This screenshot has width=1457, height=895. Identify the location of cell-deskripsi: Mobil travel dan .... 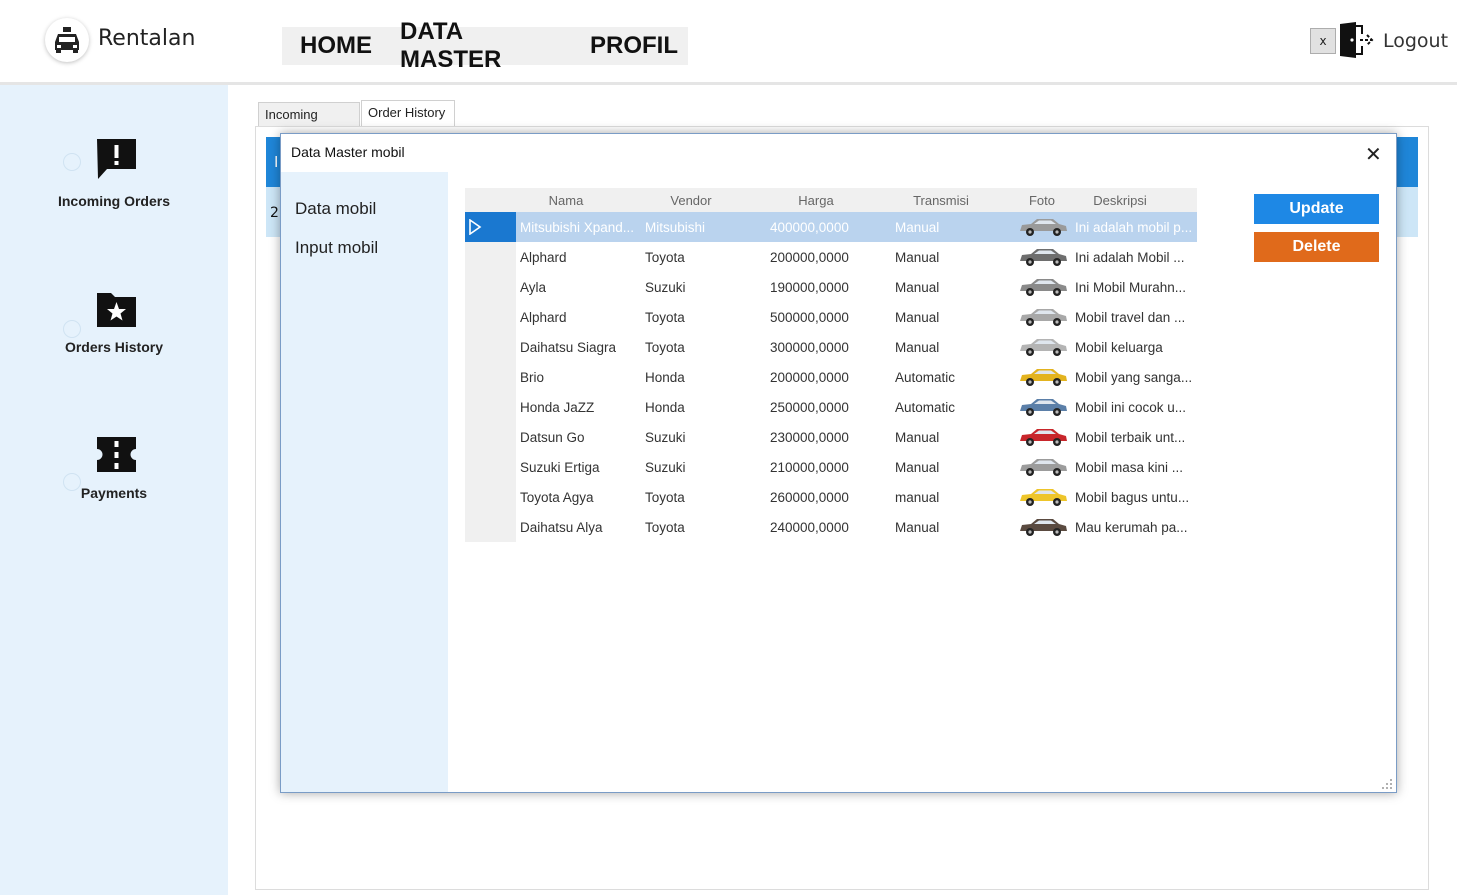
(1136, 317).